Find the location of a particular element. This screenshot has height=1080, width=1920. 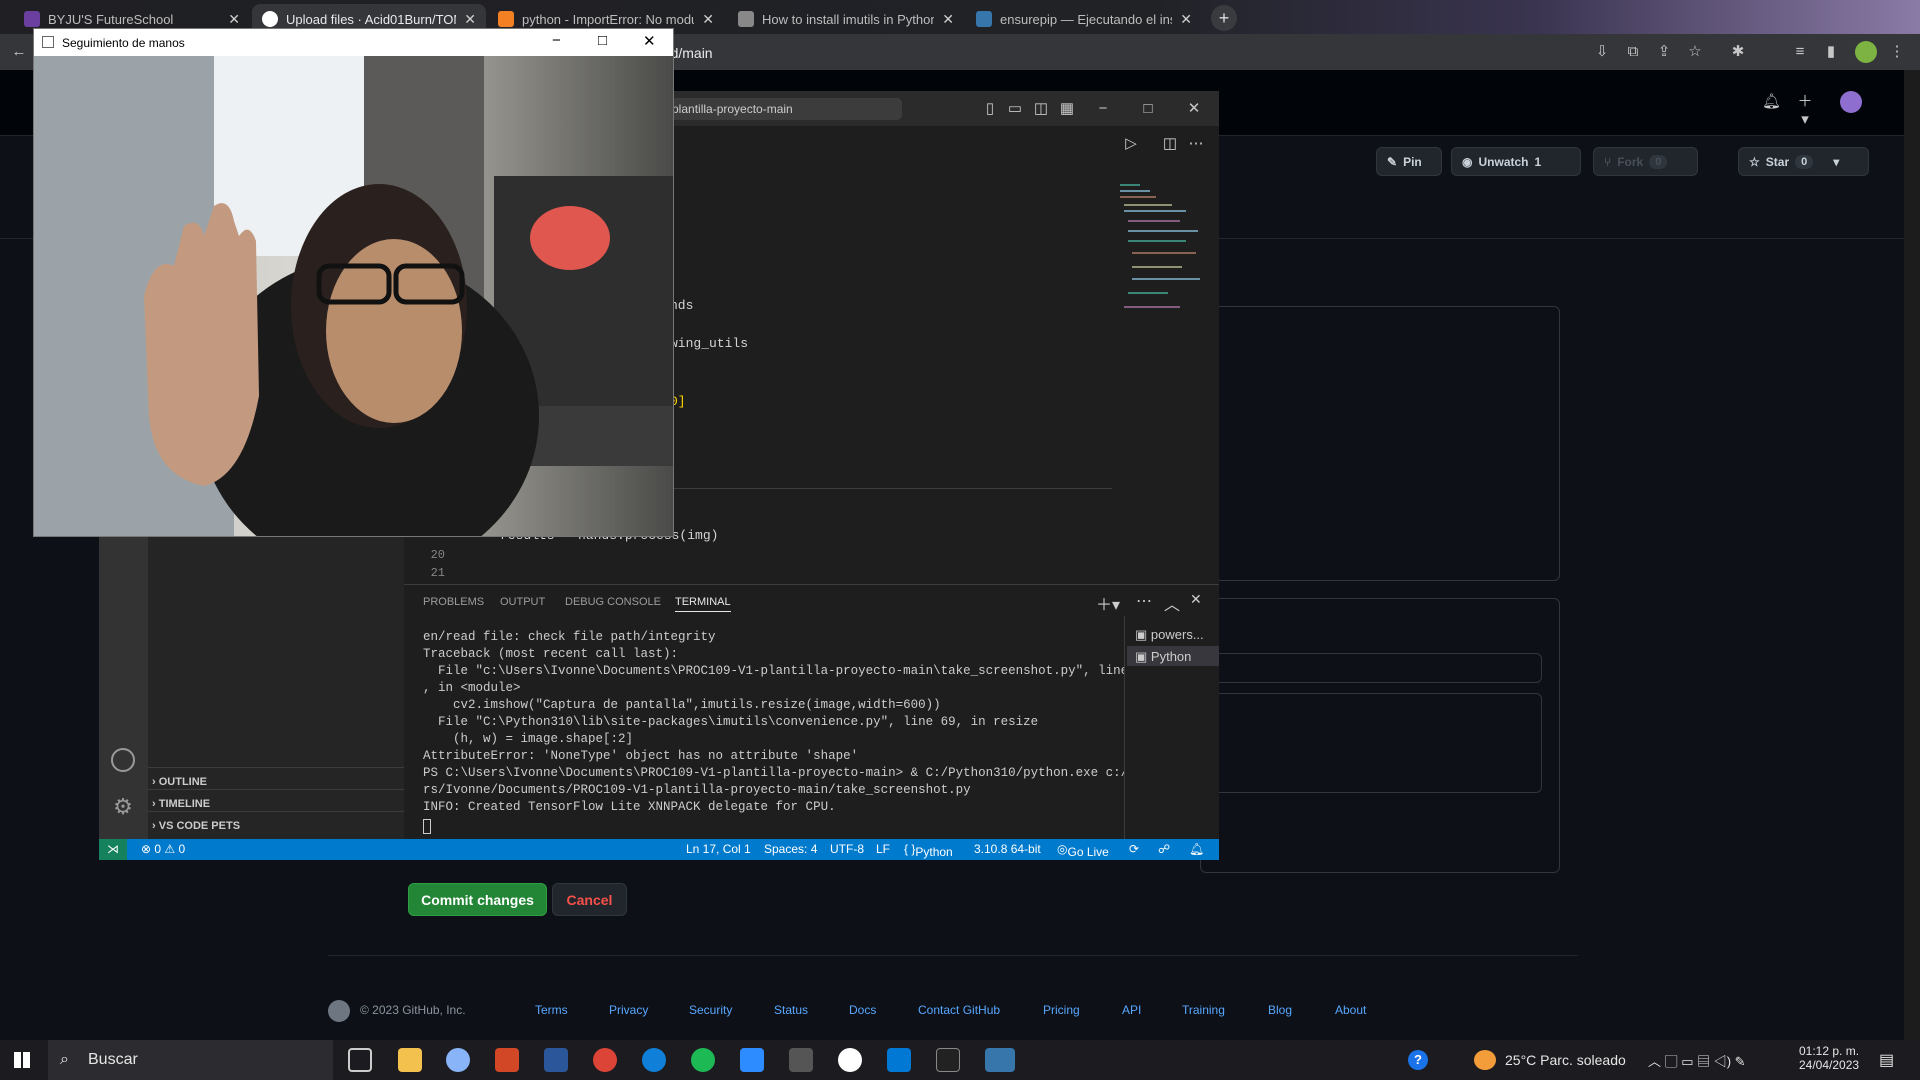

install-icon: ⇩ is located at coordinates (1602, 52).